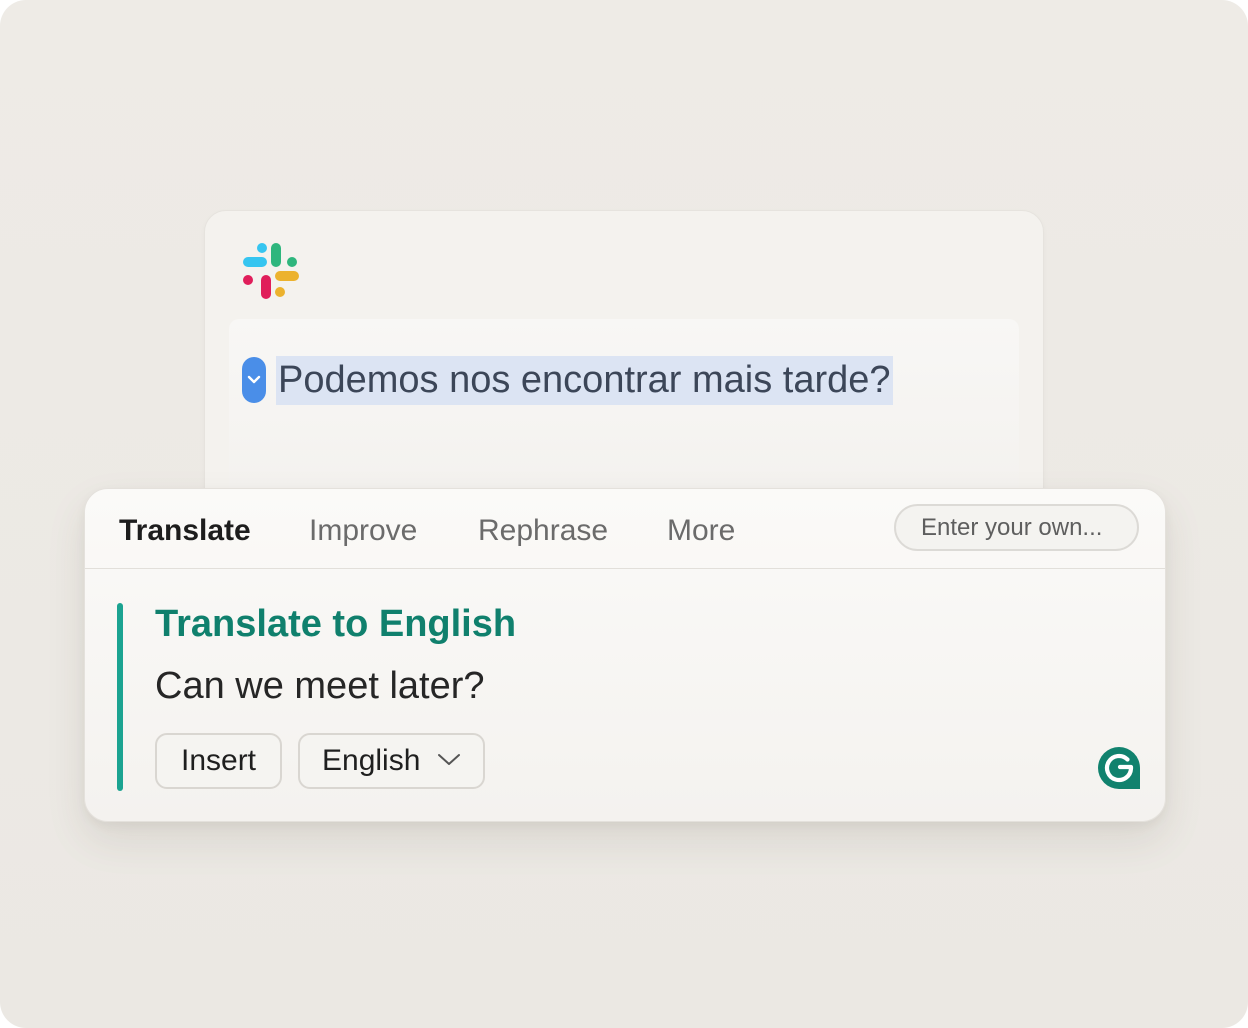  Describe the element at coordinates (320, 686) in the screenshot. I see `suggestion-text: Can we meet later?` at that location.